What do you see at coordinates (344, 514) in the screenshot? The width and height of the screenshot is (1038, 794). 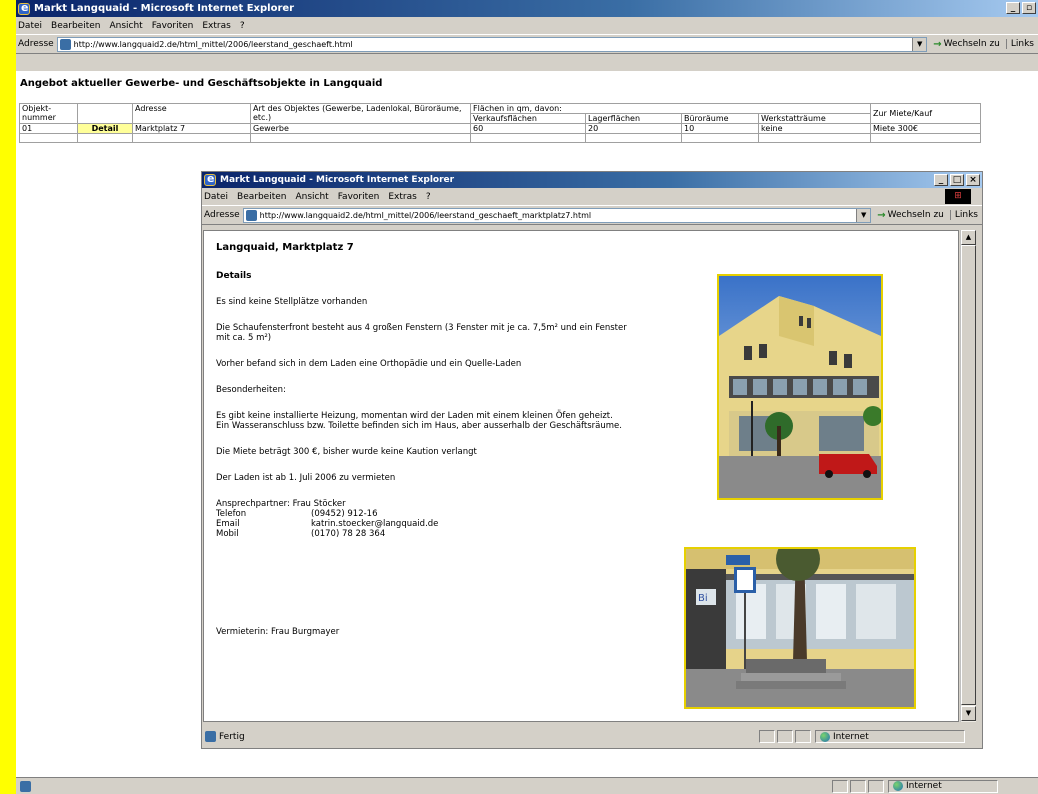 I see `contact-value: (09452) 912-16` at bounding box center [344, 514].